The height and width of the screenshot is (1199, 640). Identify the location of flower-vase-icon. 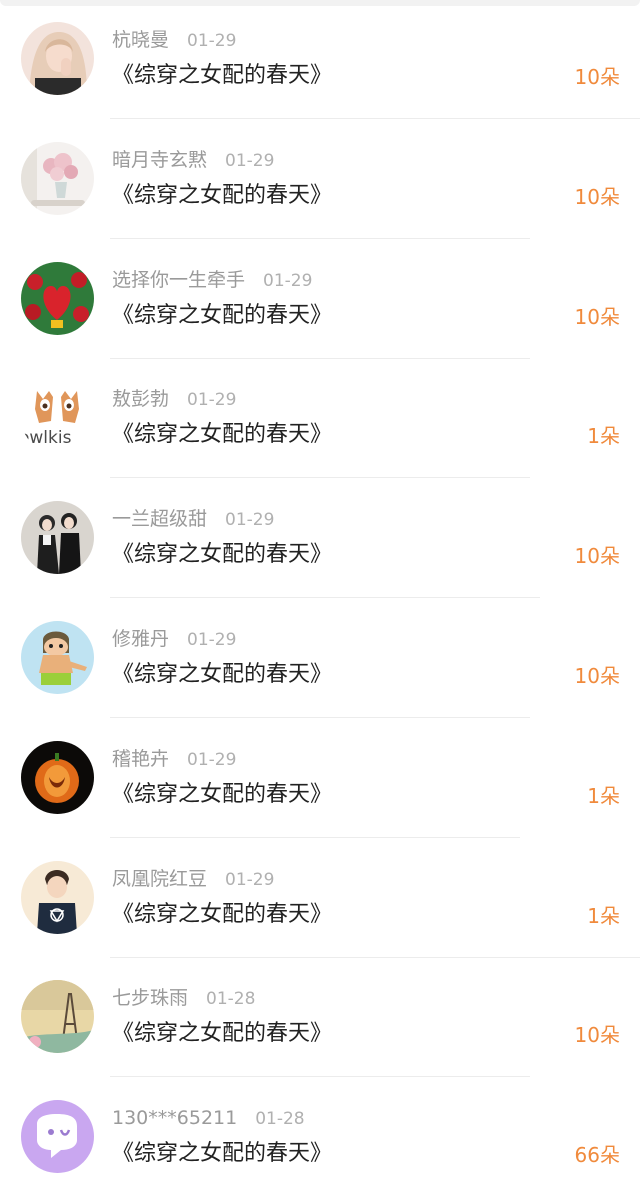
(57, 178).